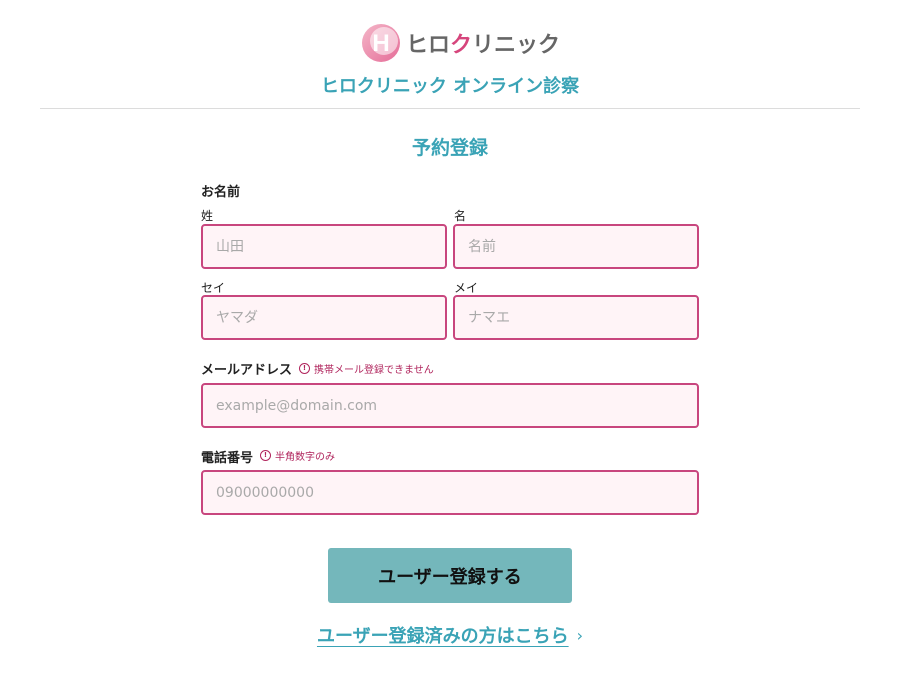 The width and height of the screenshot is (900, 700). I want to click on header-divider, so click(450, 108).